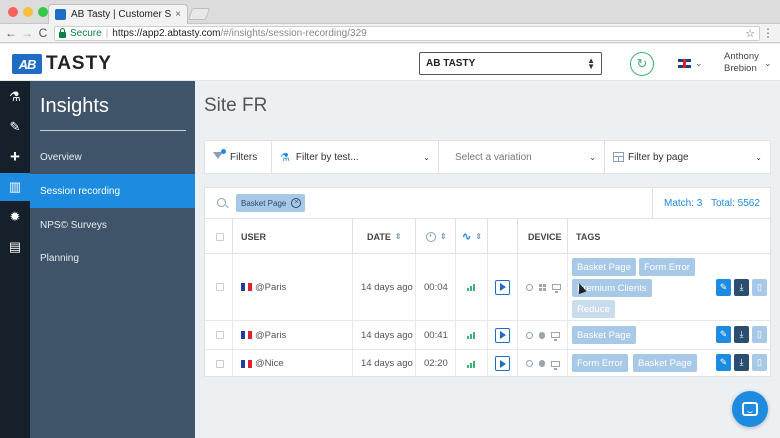  Describe the element at coordinates (296, 203) in the screenshot. I see `chip-close-icon: ×` at that location.